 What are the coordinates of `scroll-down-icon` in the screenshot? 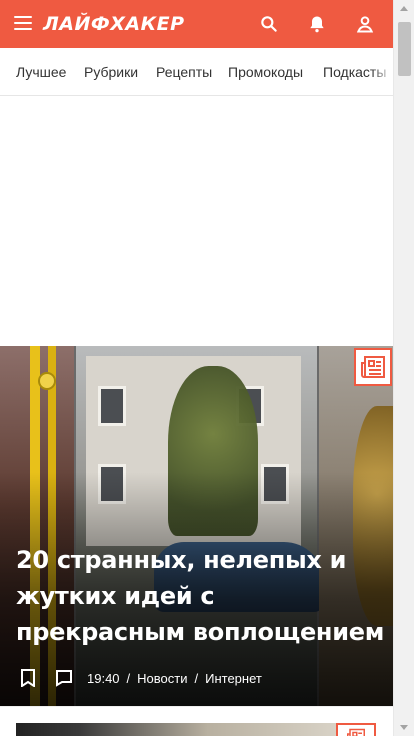 It's located at (404, 727).